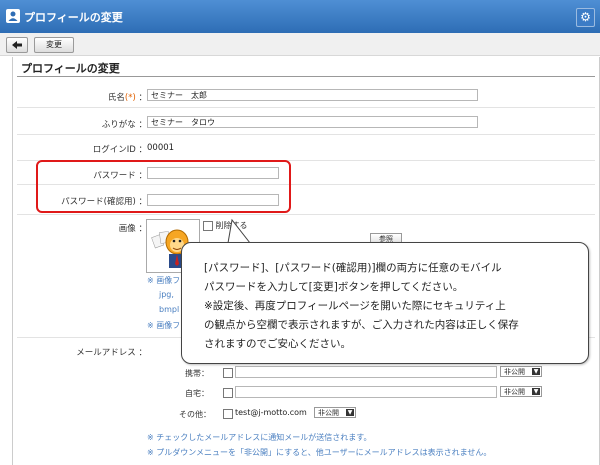  Describe the element at coordinates (353, 268) in the screenshot. I see `callout-line: [パスワード]、[パスワード(確認用)]欄の両方に任意のモバイル` at that location.